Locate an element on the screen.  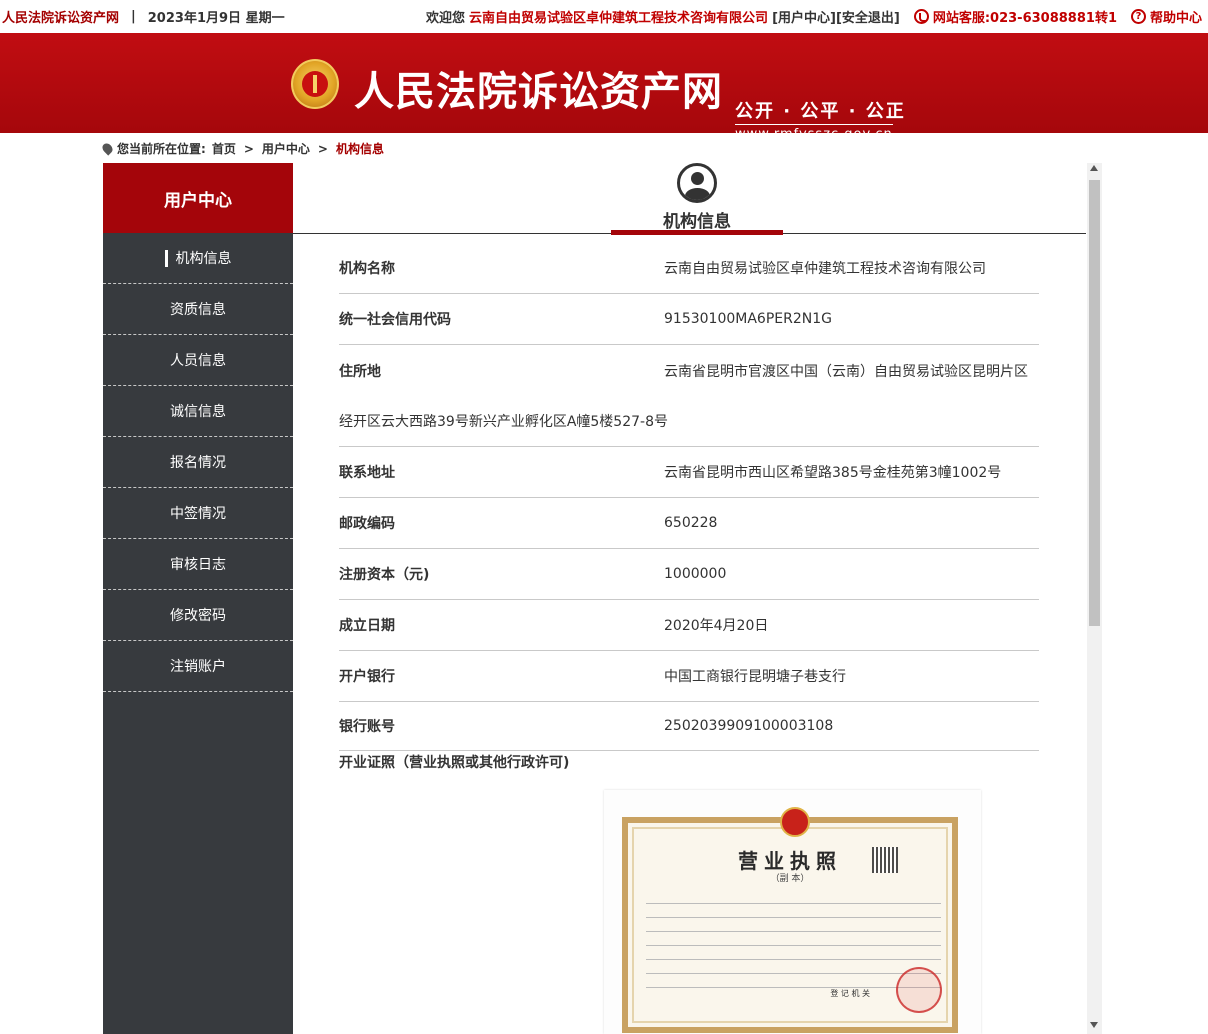
info-row: 开户银行 中国工商银行昆明塘子巷支行 is located at coordinates (689, 676).